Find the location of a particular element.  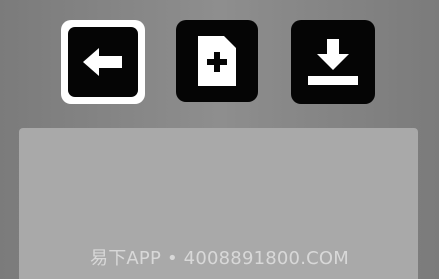

download-button is located at coordinates (333, 62).